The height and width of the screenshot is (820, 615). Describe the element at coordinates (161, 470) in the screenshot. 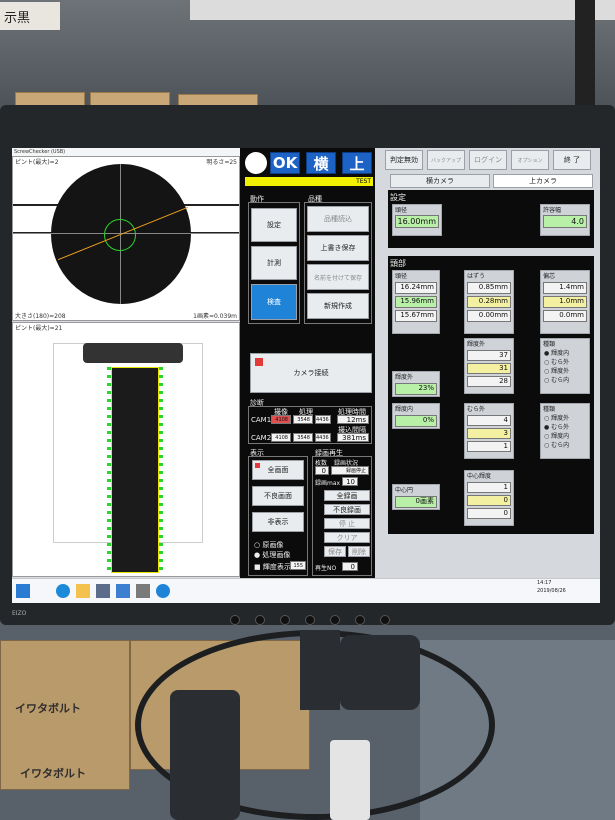

I see `thread-marks` at that location.